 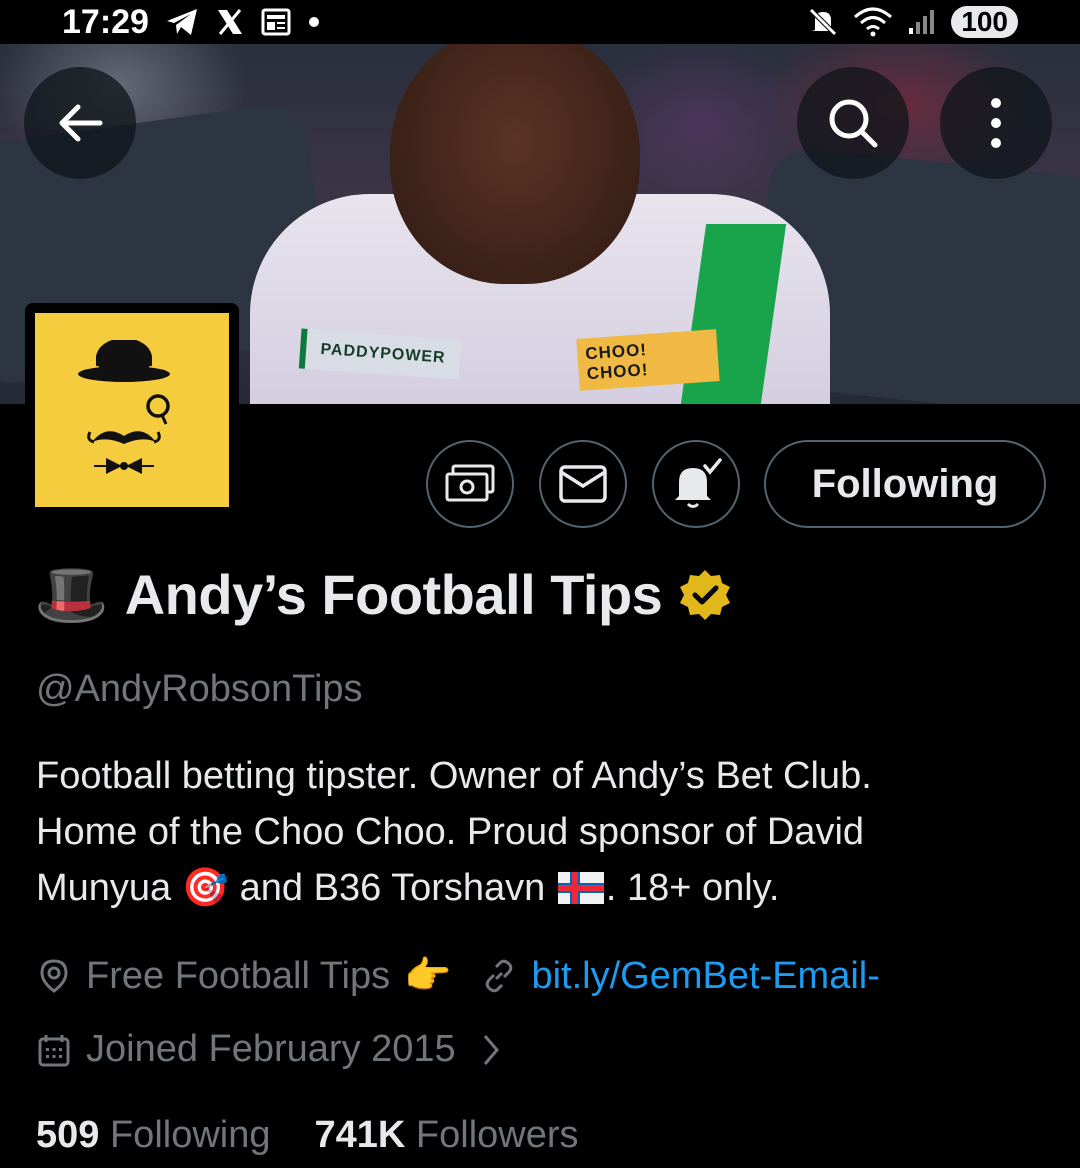 I want to click on bio-line: Munyua 🎯 and B36 Torshavn . 18+ only., so click(x=541, y=888).